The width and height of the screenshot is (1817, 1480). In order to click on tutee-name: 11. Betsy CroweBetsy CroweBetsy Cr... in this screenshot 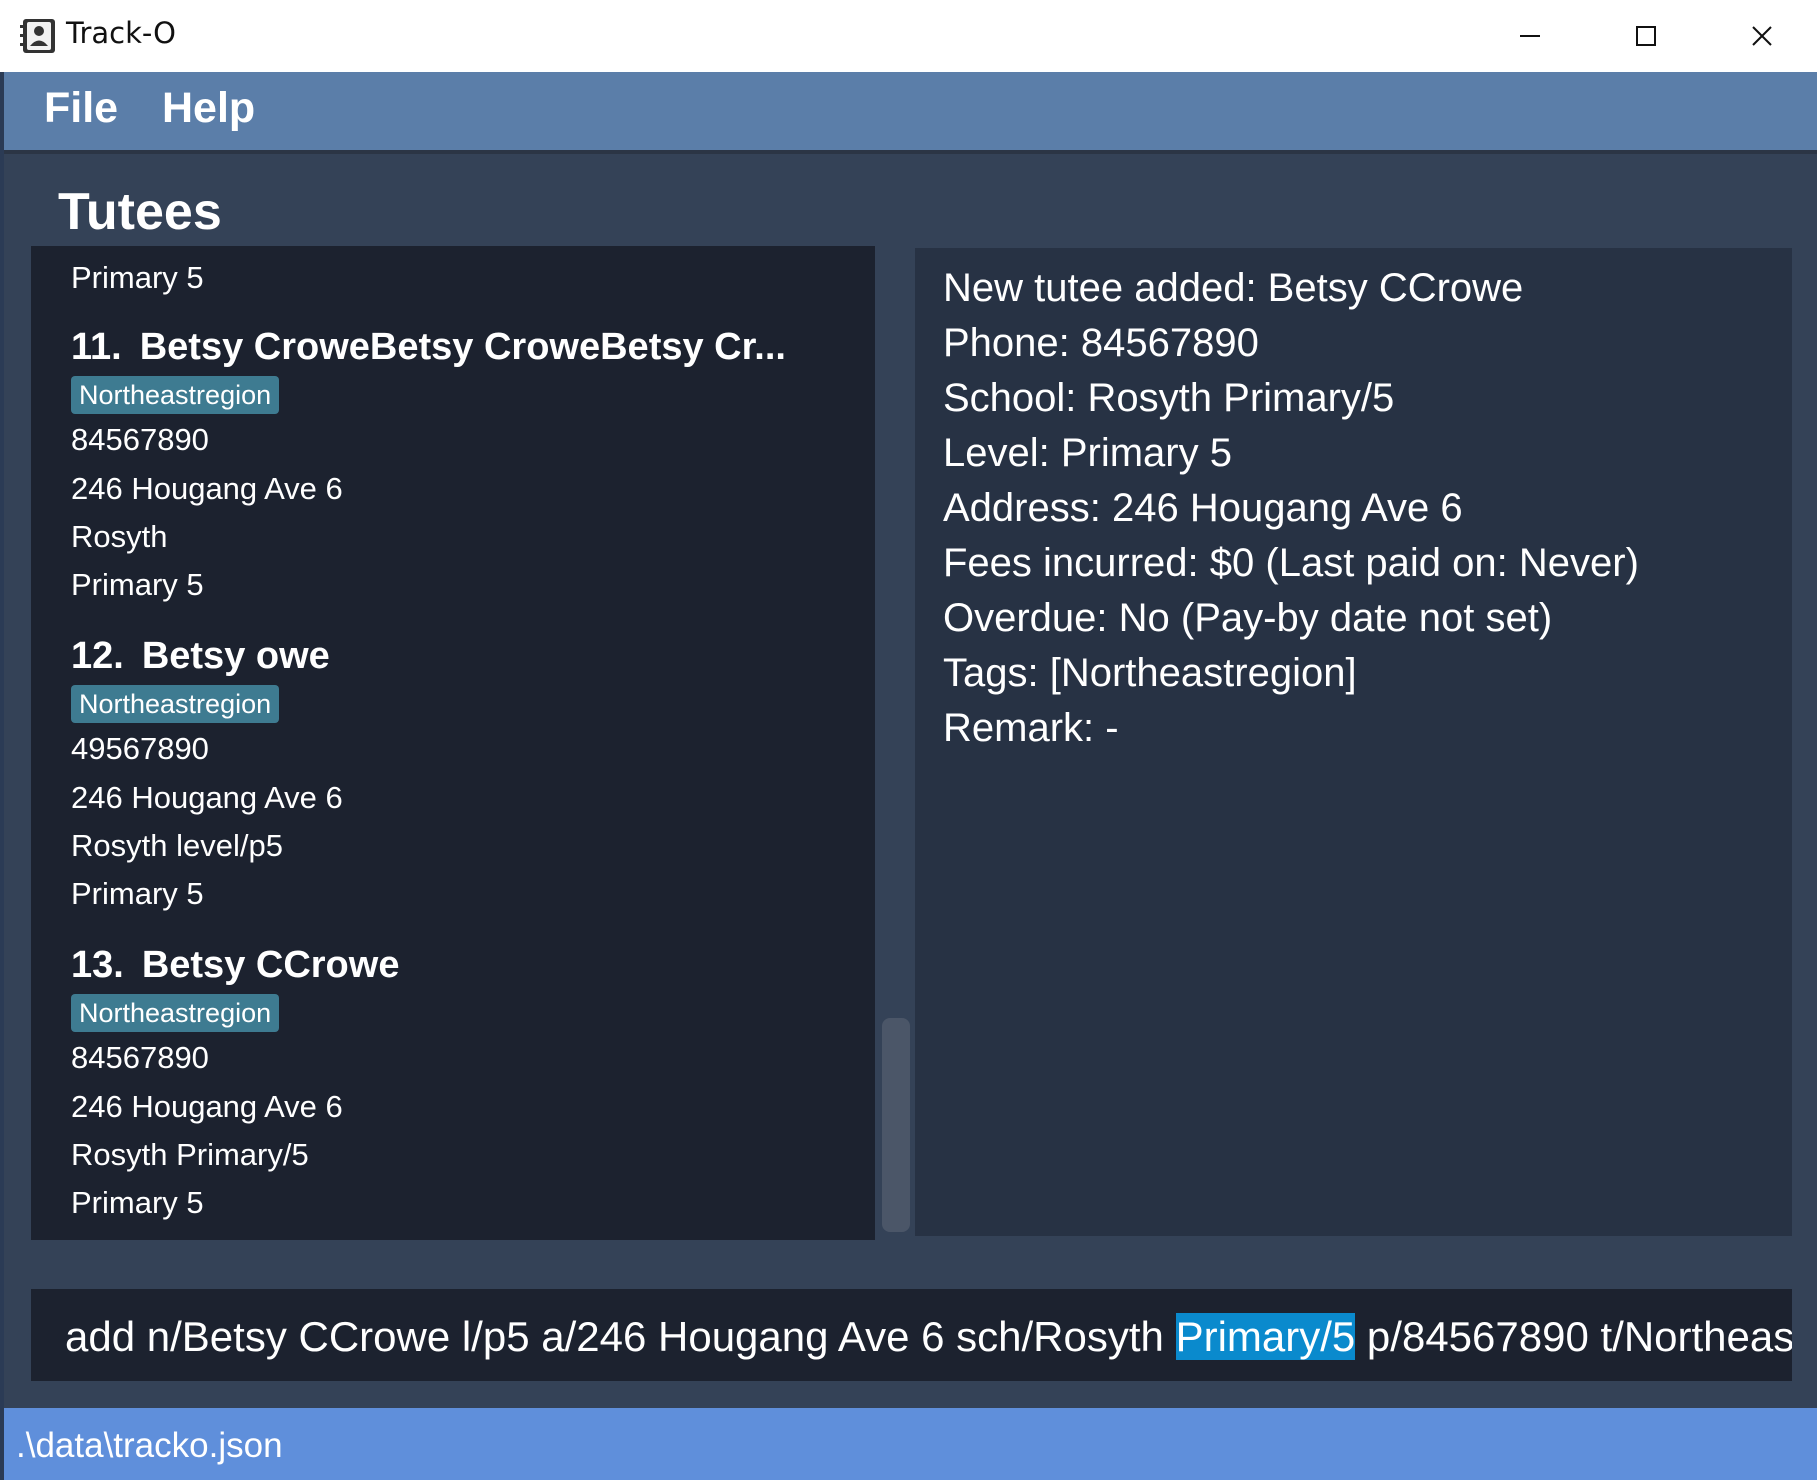, I will do `click(428, 347)`.